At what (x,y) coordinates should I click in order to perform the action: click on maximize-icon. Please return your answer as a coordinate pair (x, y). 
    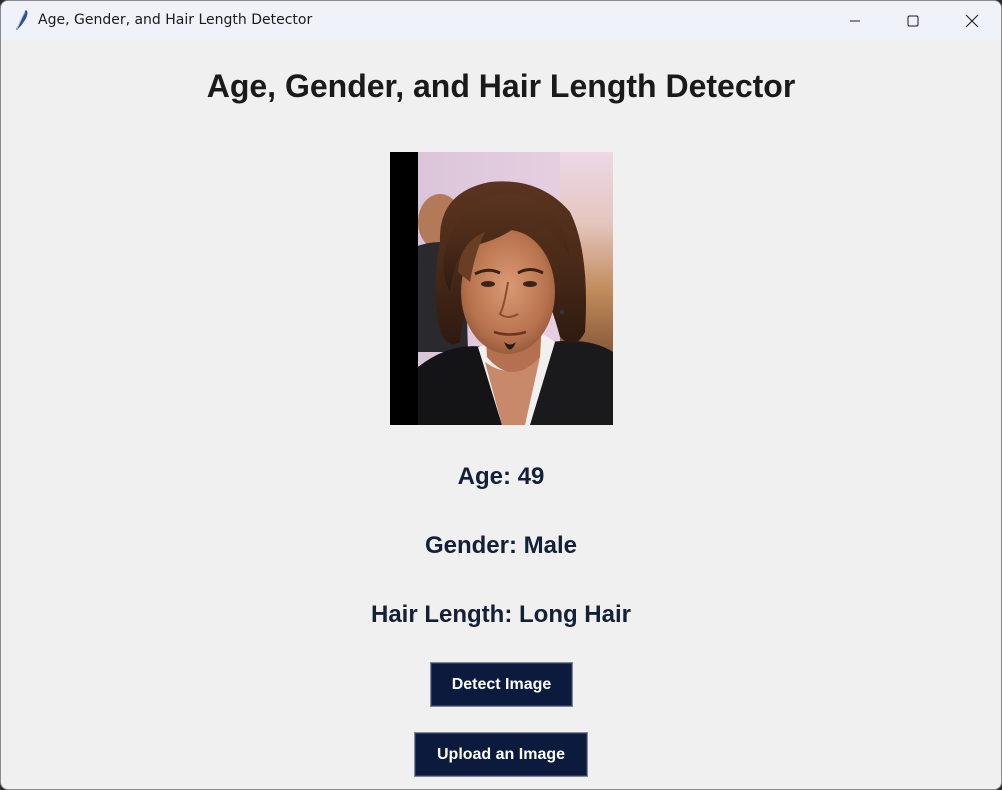
    Looking at the image, I should click on (913, 20).